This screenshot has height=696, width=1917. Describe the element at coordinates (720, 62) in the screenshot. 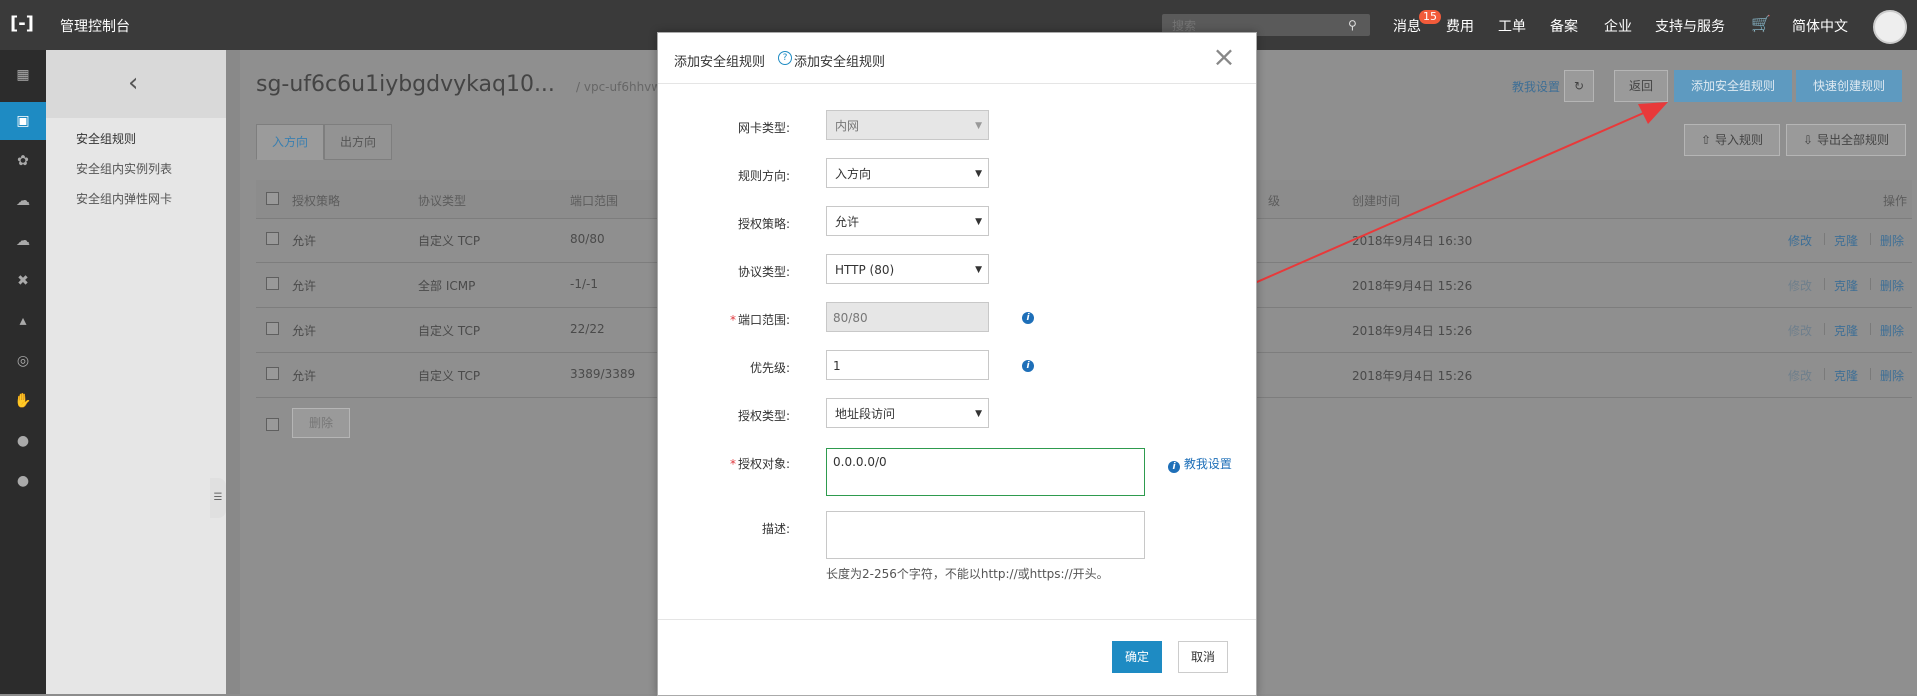

I see `dialog-title: 添加安全组规则` at that location.